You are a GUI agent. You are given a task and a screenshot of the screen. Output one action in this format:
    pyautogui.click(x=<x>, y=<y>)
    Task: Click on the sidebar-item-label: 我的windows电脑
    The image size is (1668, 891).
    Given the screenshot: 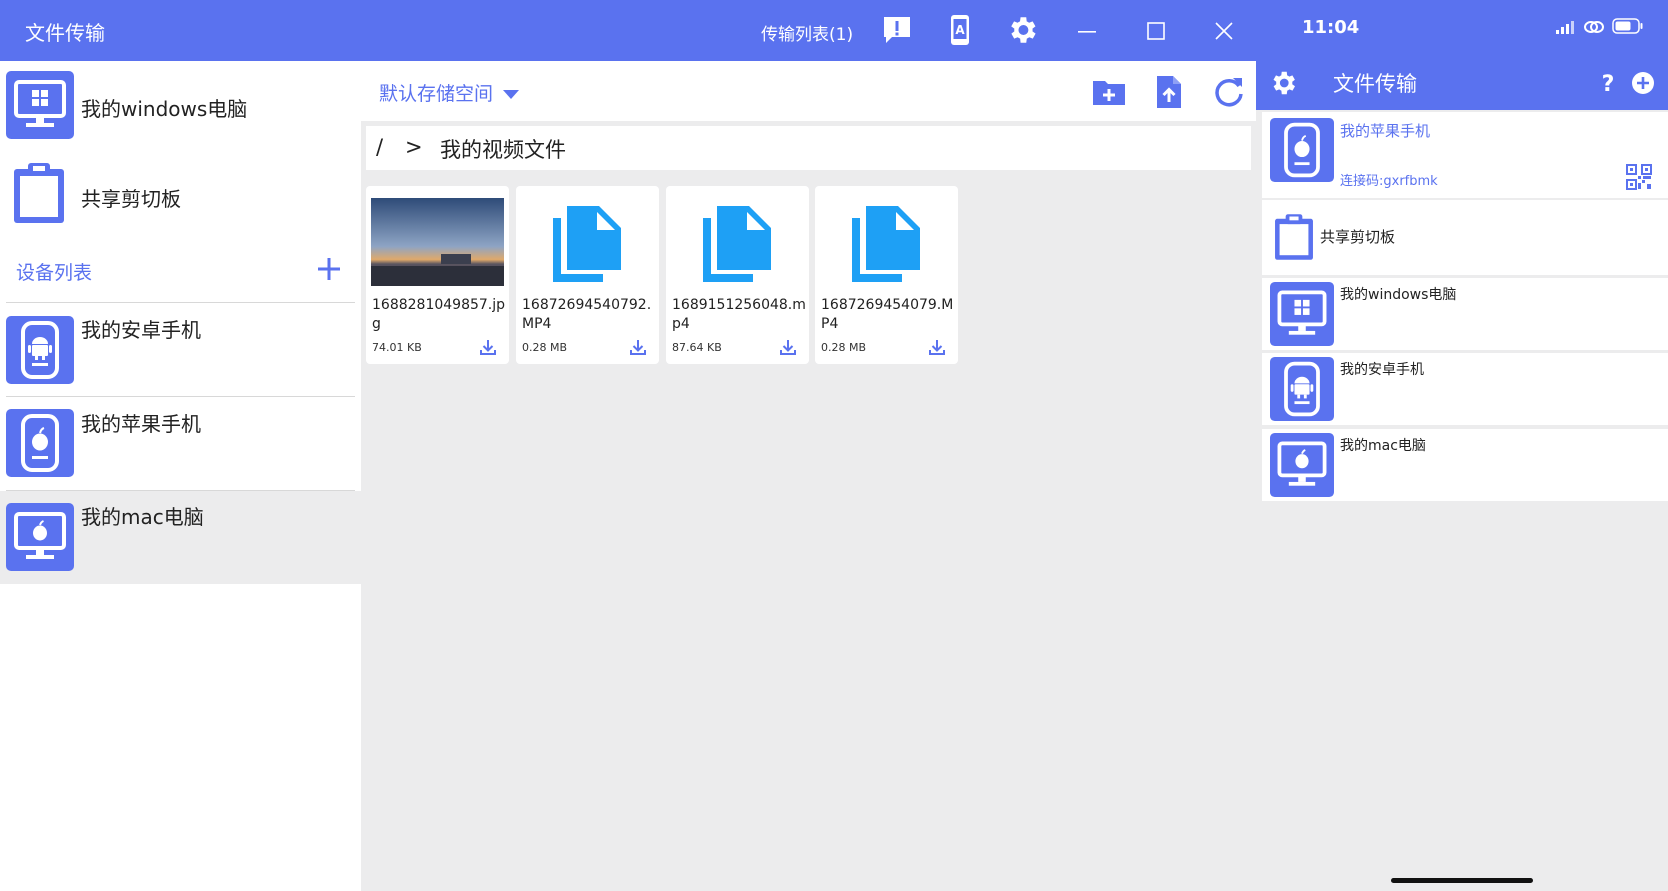 What is the action you would take?
    pyautogui.click(x=164, y=109)
    